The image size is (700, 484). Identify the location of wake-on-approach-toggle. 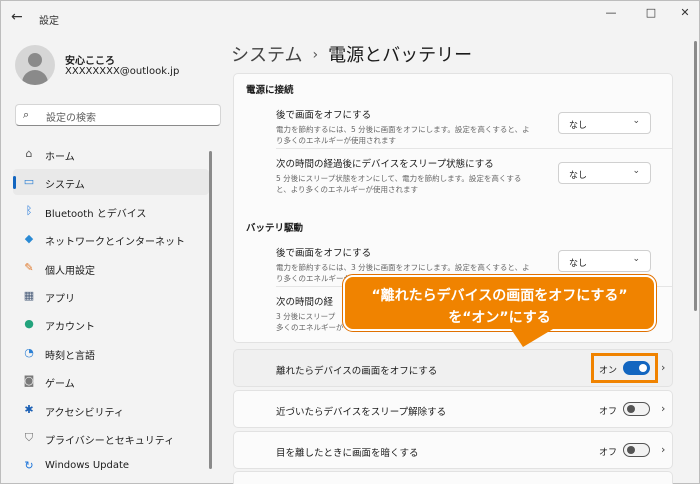
(636, 409).